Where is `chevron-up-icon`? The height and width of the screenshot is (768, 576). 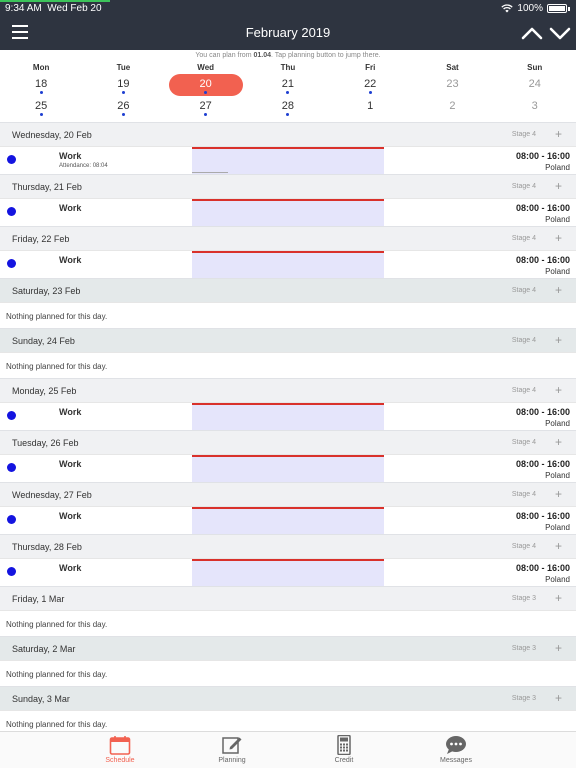 chevron-up-icon is located at coordinates (532, 33).